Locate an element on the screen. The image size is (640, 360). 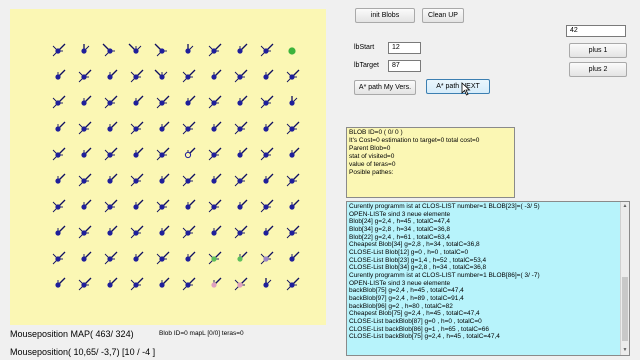
log-scrollbar: ▲ ▼ is located at coordinates (624, 278).